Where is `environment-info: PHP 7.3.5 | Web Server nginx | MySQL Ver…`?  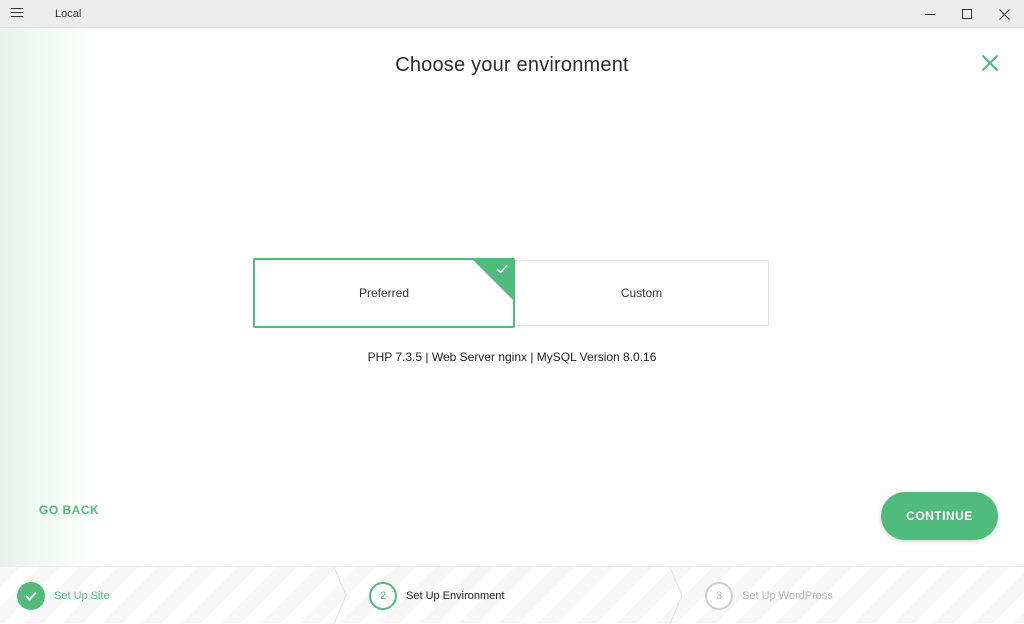 environment-info: PHP 7.3.5 | Web Server nginx | MySQL Ver… is located at coordinates (512, 357).